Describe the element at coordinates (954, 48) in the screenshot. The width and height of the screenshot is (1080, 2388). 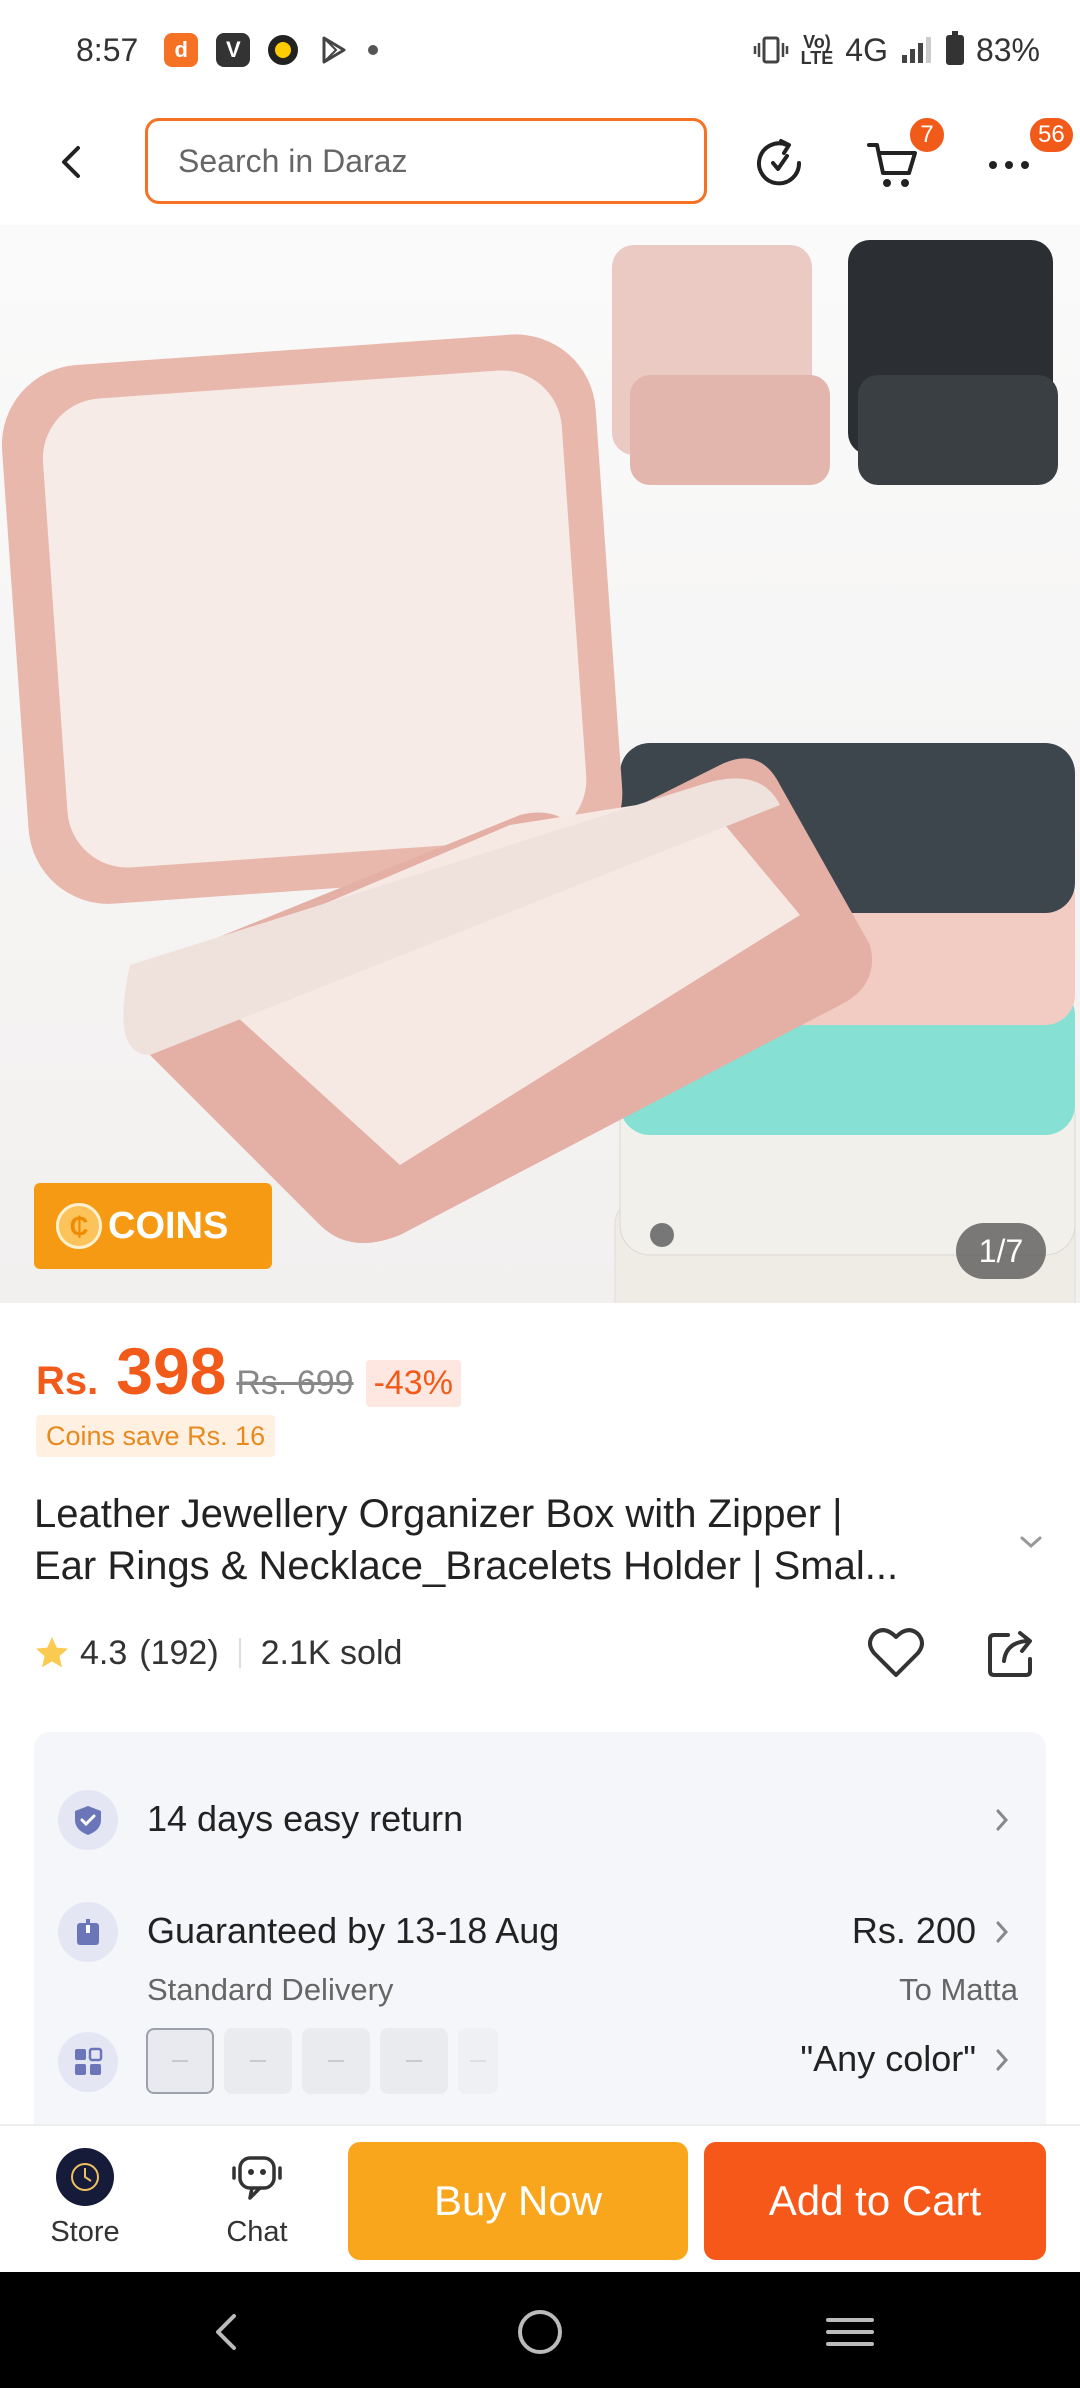
I see `battery-icon` at that location.